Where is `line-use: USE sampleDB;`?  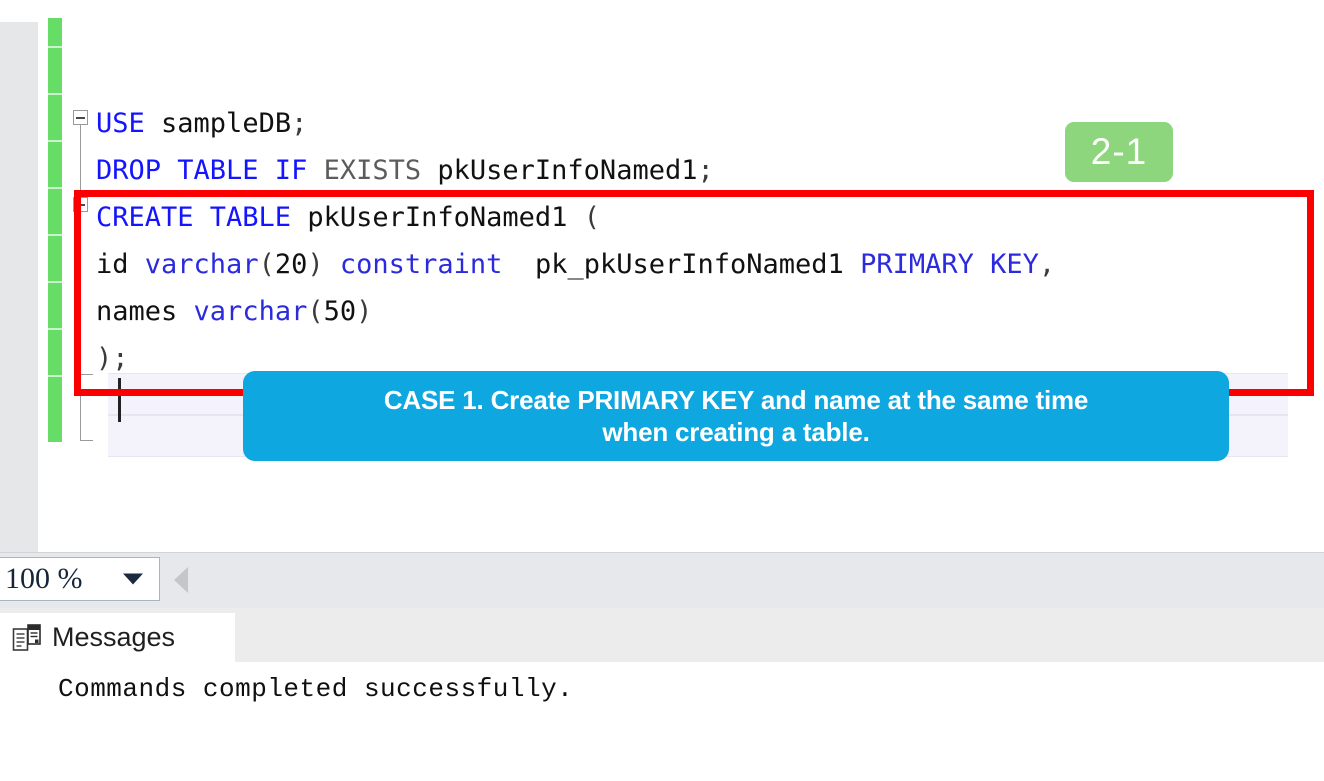
line-use: USE sampleDB; is located at coordinates (201, 123).